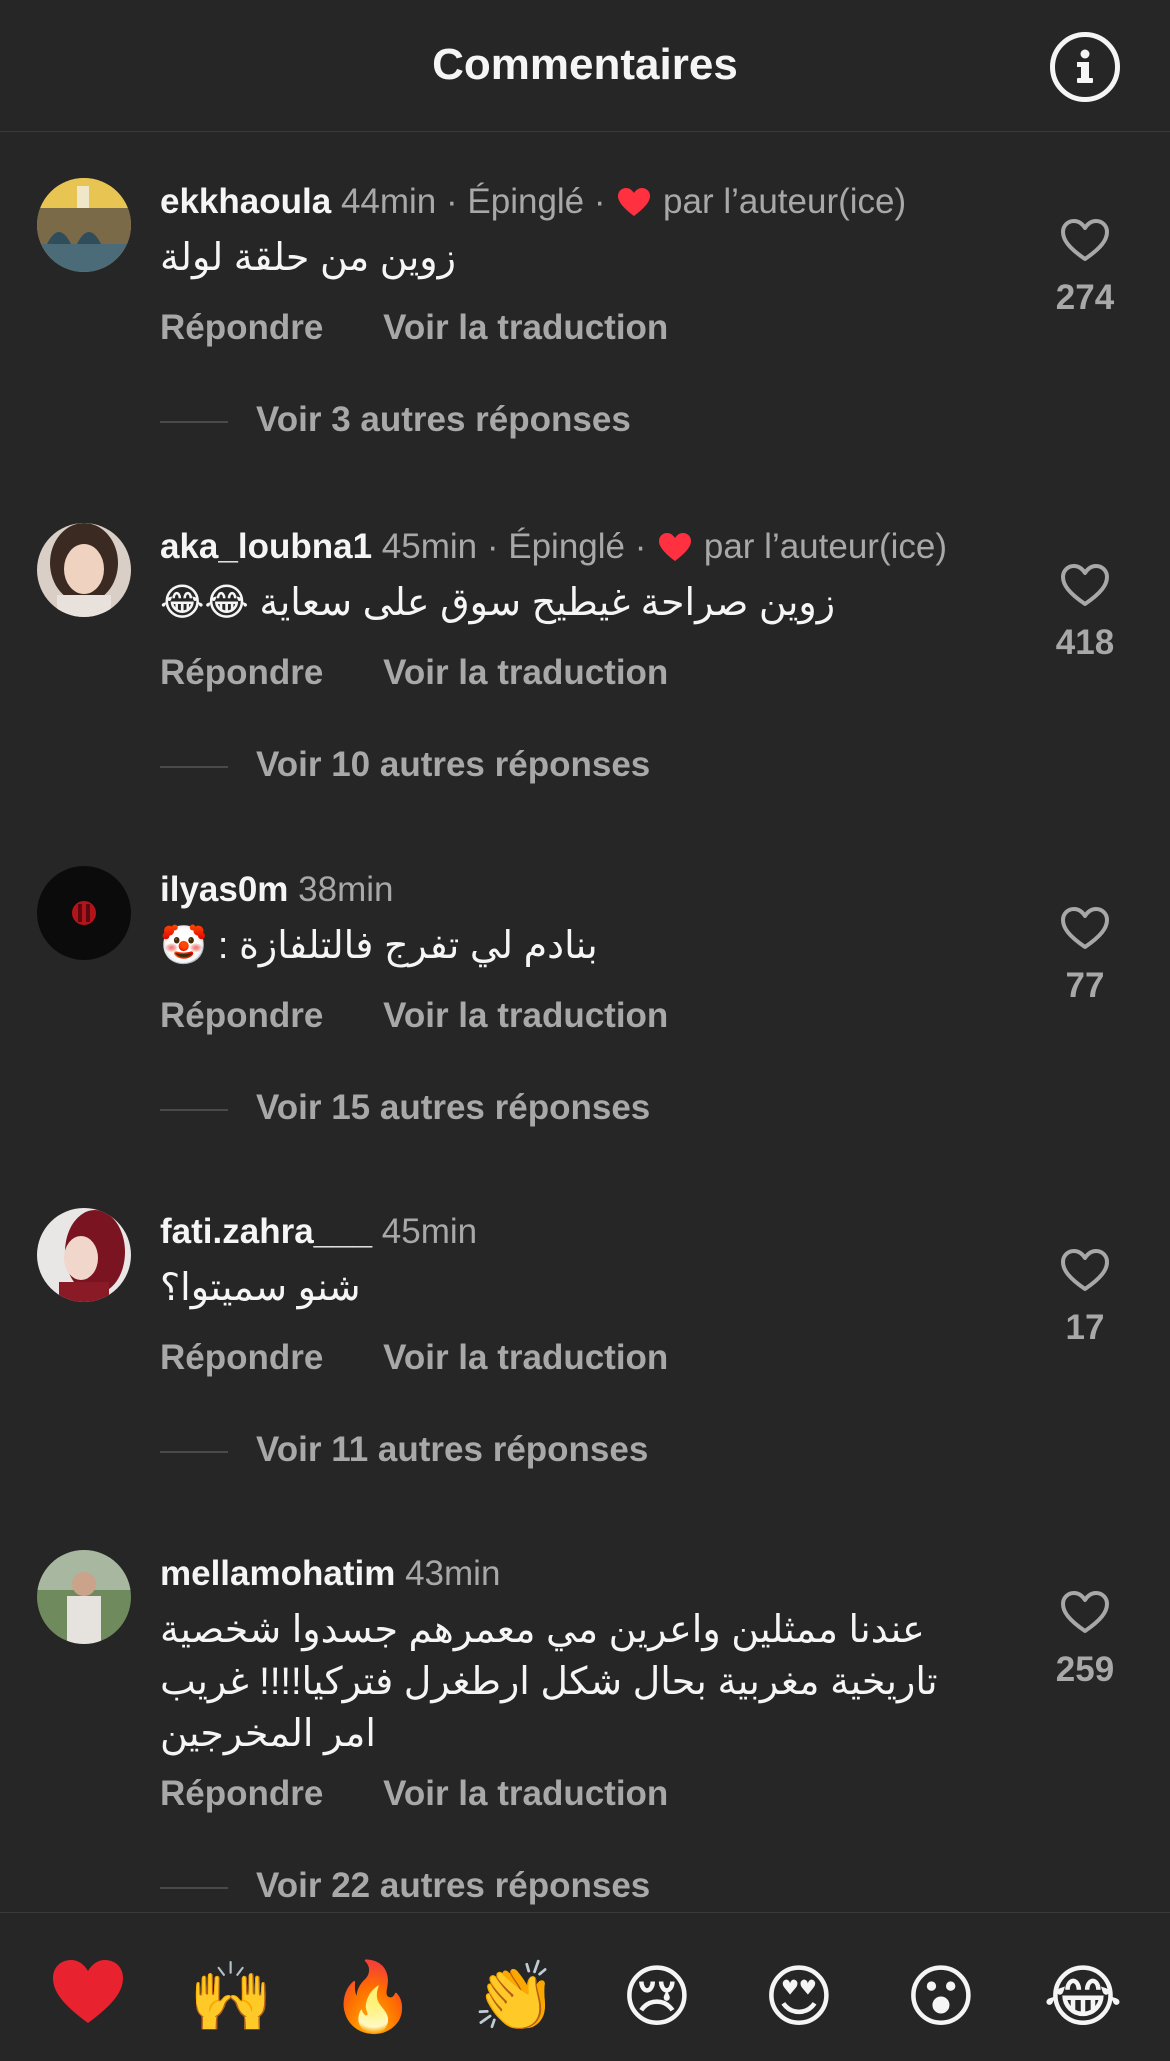 This screenshot has width=1170, height=2061. Describe the element at coordinates (1085, 269) in the screenshot. I see `like-control: 274` at that location.